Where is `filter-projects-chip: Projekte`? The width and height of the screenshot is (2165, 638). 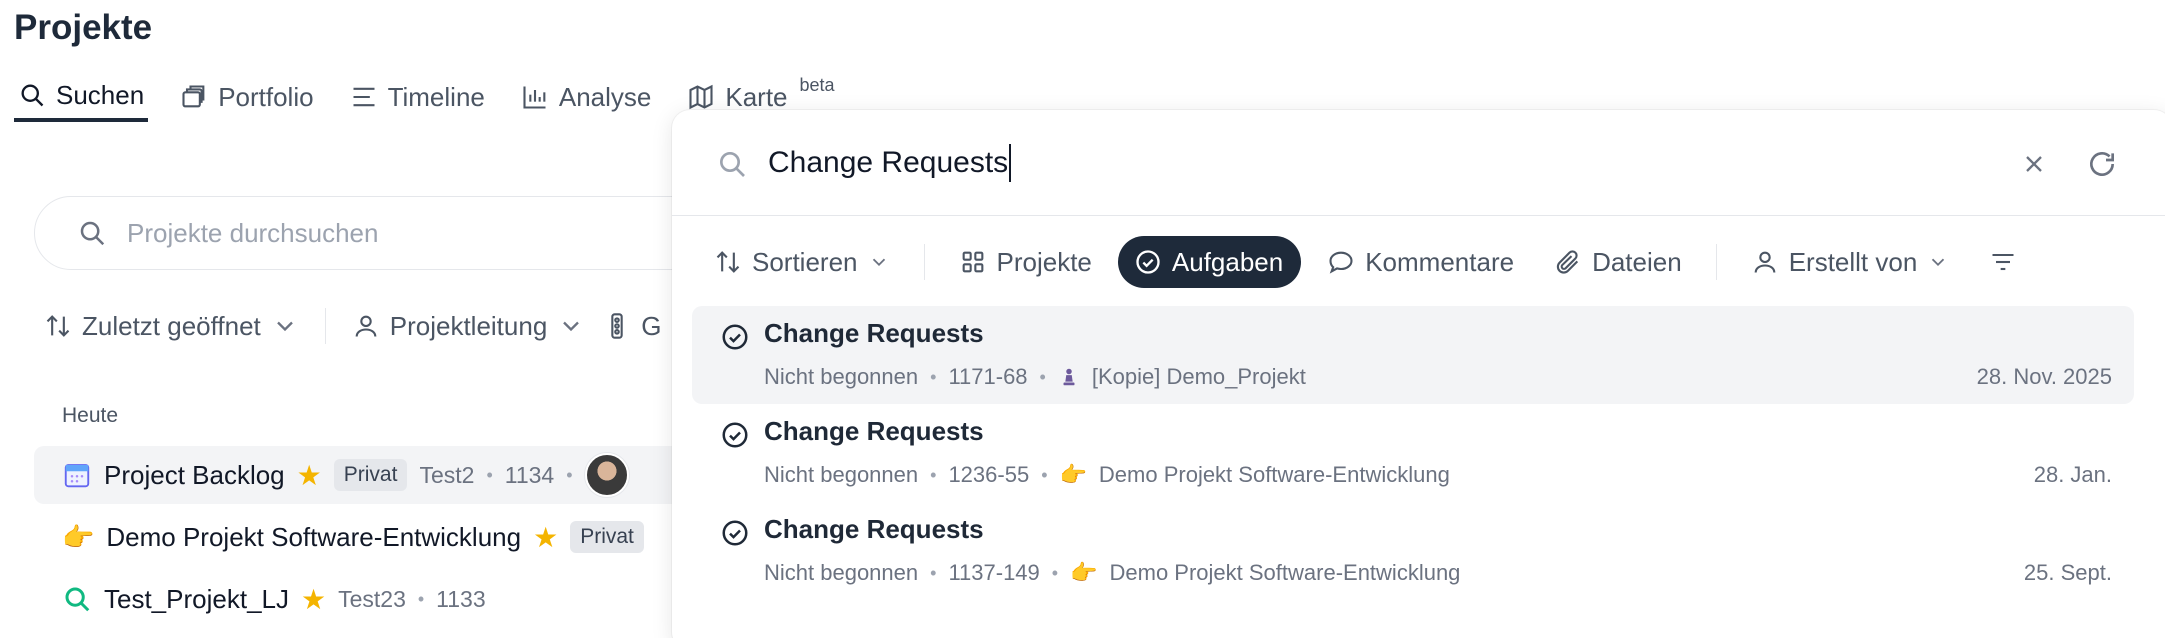
filter-projects-chip: Projekte is located at coordinates (1025, 262).